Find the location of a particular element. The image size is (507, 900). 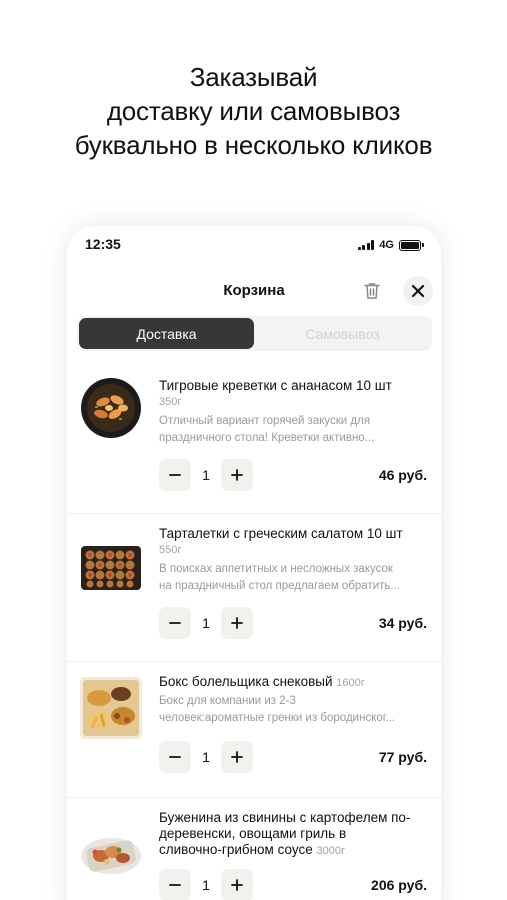

item-photo-shrimp is located at coordinates (111, 408).